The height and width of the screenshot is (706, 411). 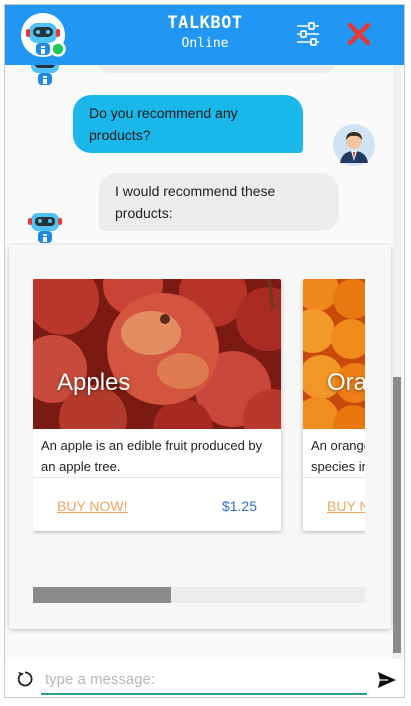 What do you see at coordinates (205, 23) in the screenshot?
I see `chat-title: TALKBOT` at bounding box center [205, 23].